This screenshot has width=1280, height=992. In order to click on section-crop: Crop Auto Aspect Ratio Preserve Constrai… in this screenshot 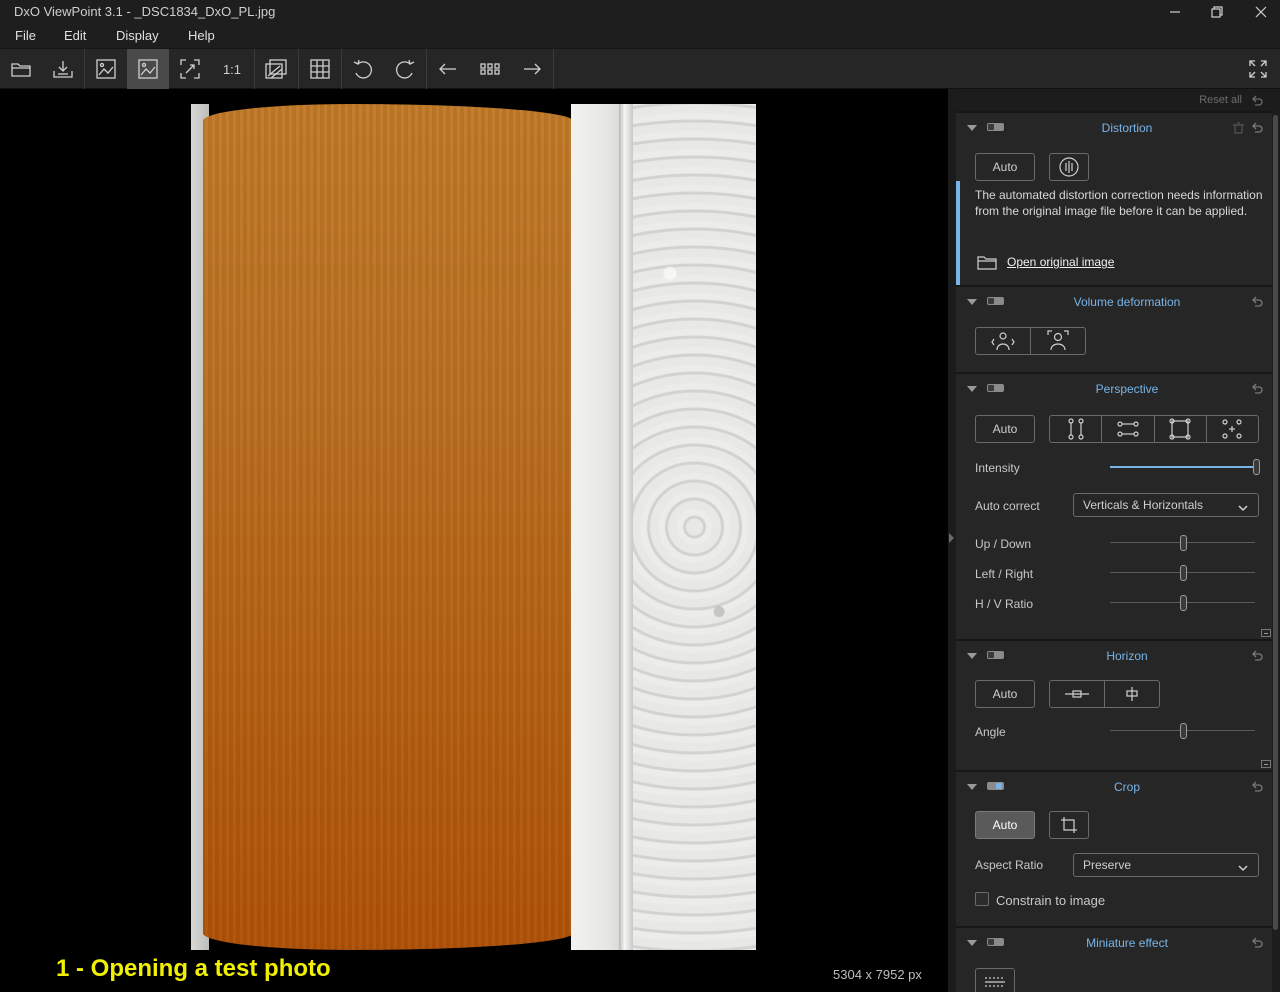, I will do `click(1114, 848)`.